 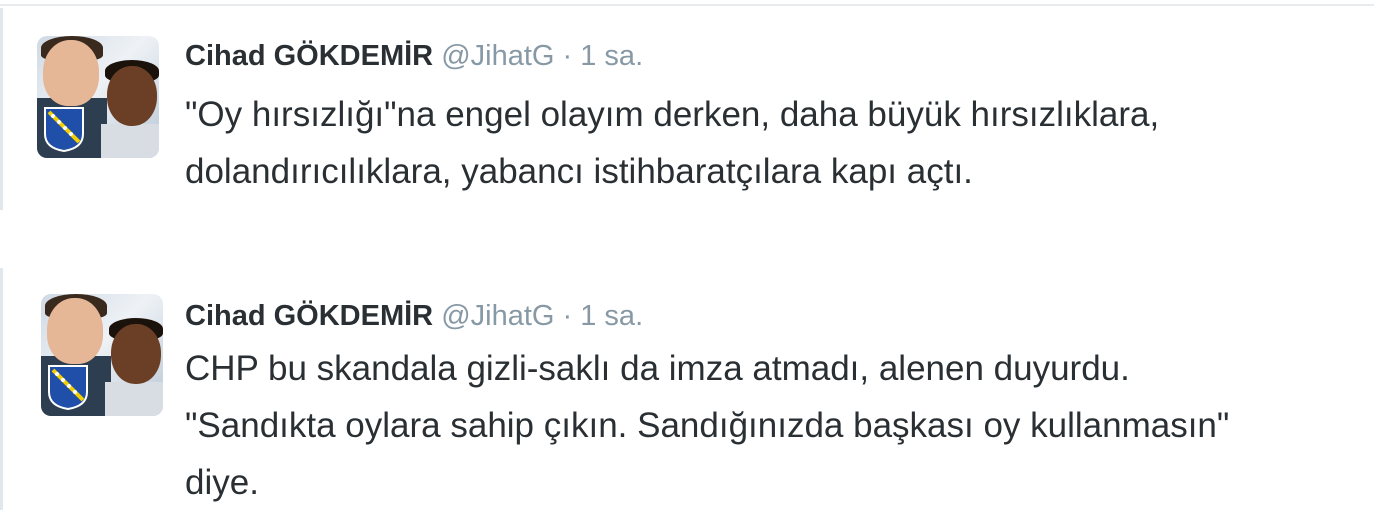 What do you see at coordinates (222, 482) in the screenshot?
I see `tweet-text-line: diye.` at bounding box center [222, 482].